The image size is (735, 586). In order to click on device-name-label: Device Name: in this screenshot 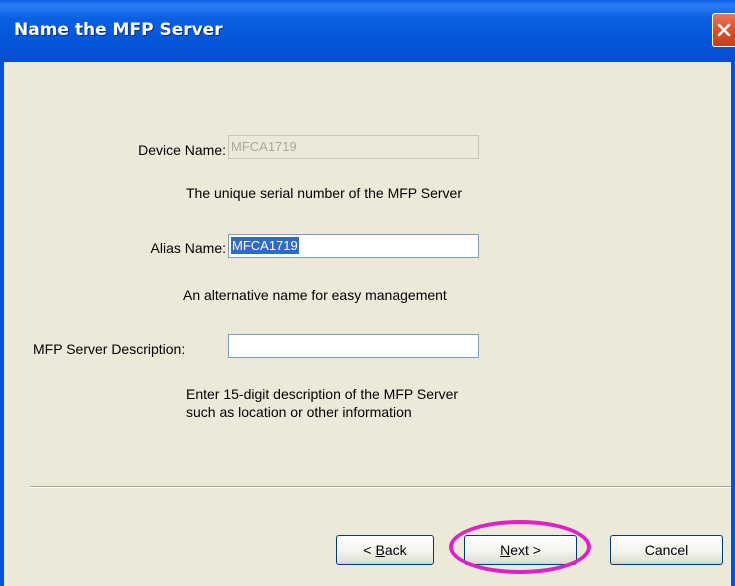, I will do `click(182, 150)`.